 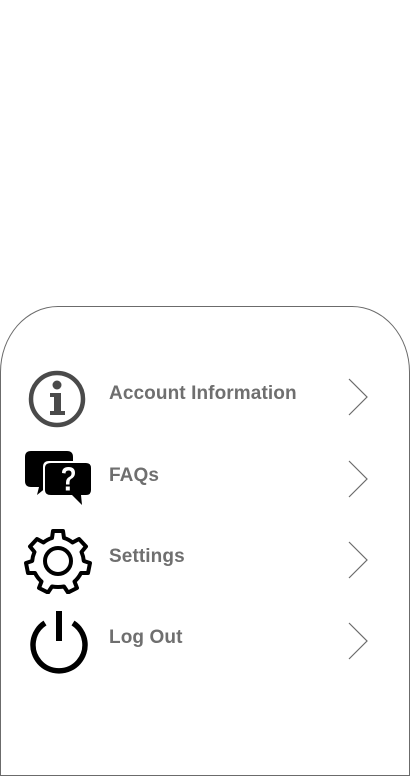 I want to click on faq-chat-icon, so click(x=59, y=480).